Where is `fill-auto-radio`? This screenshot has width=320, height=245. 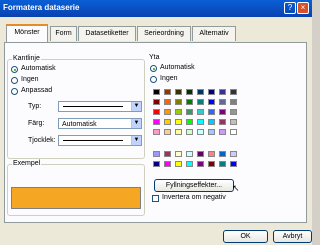 fill-auto-radio is located at coordinates (153, 68).